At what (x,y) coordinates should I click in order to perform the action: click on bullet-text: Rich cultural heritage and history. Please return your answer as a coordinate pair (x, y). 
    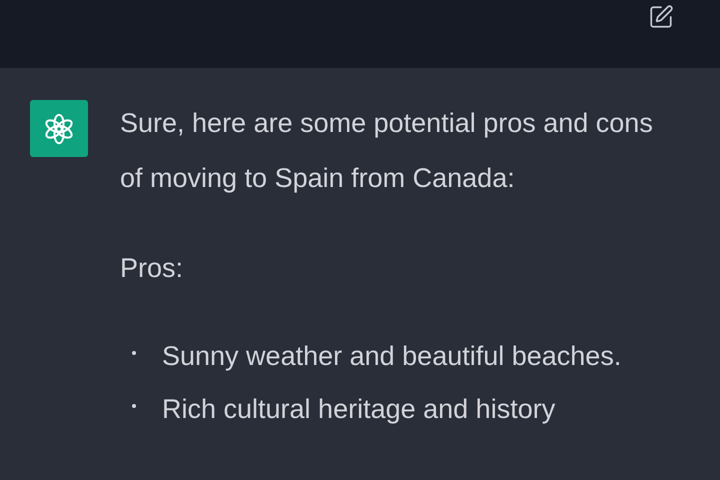
    Looking at the image, I should click on (359, 409).